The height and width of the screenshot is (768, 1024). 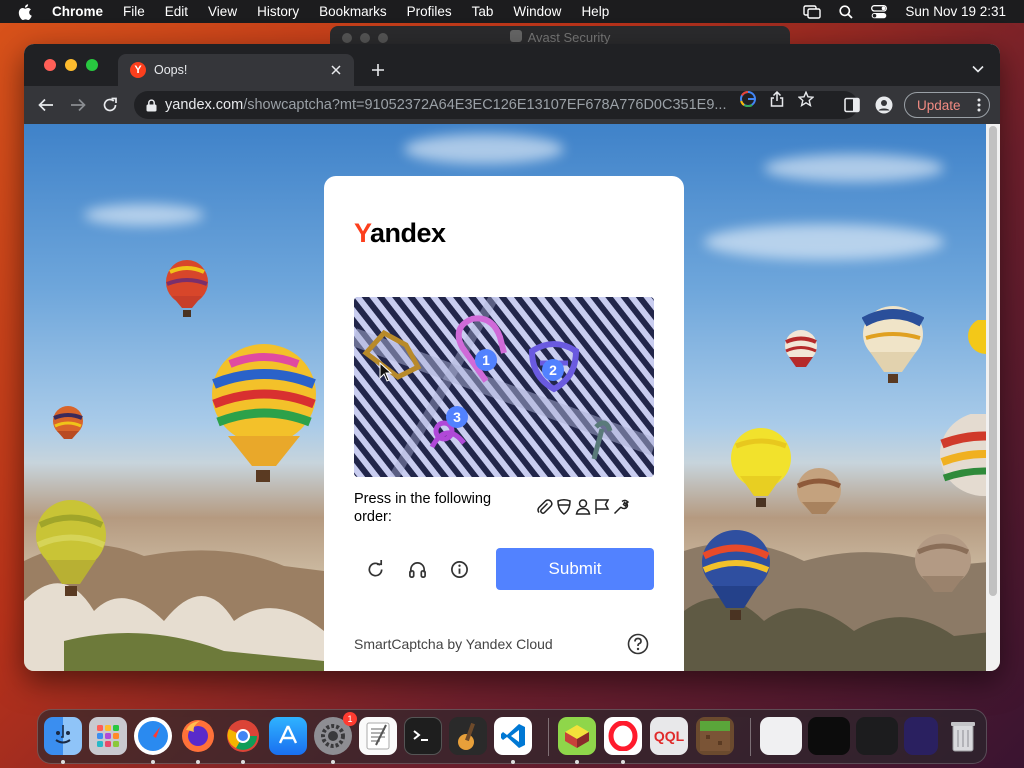 I want to click on person-icon, so click(x=583, y=507).